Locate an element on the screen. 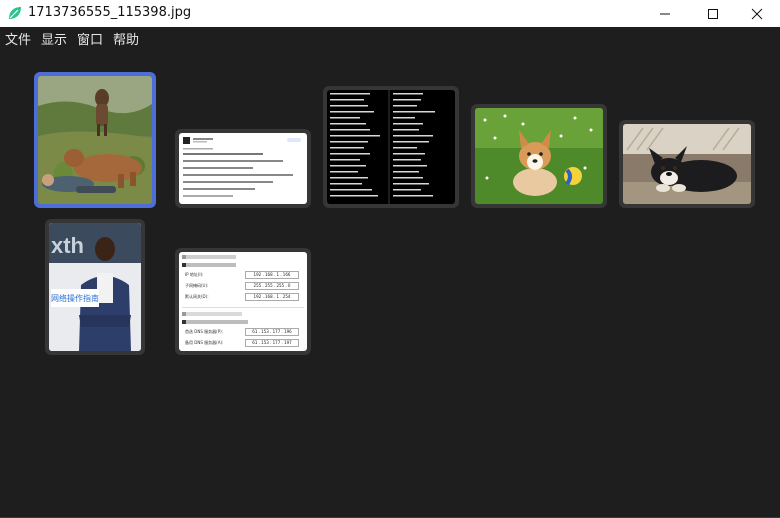  close-icon is located at coordinates (757, 13).